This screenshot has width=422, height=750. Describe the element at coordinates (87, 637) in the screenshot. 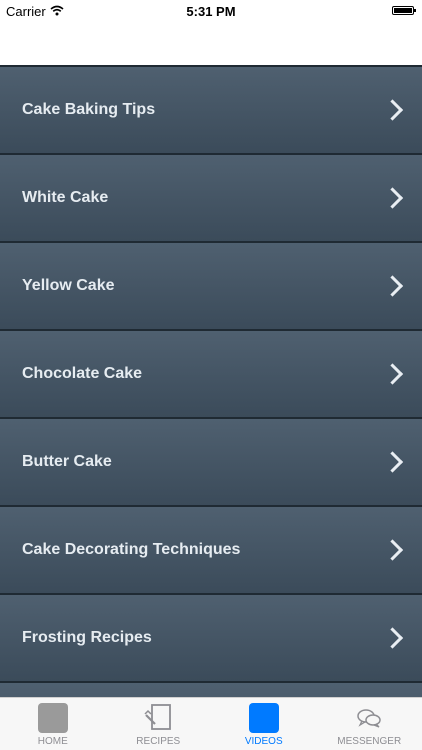

I see `list-item-label: Frosting Recipes` at that location.